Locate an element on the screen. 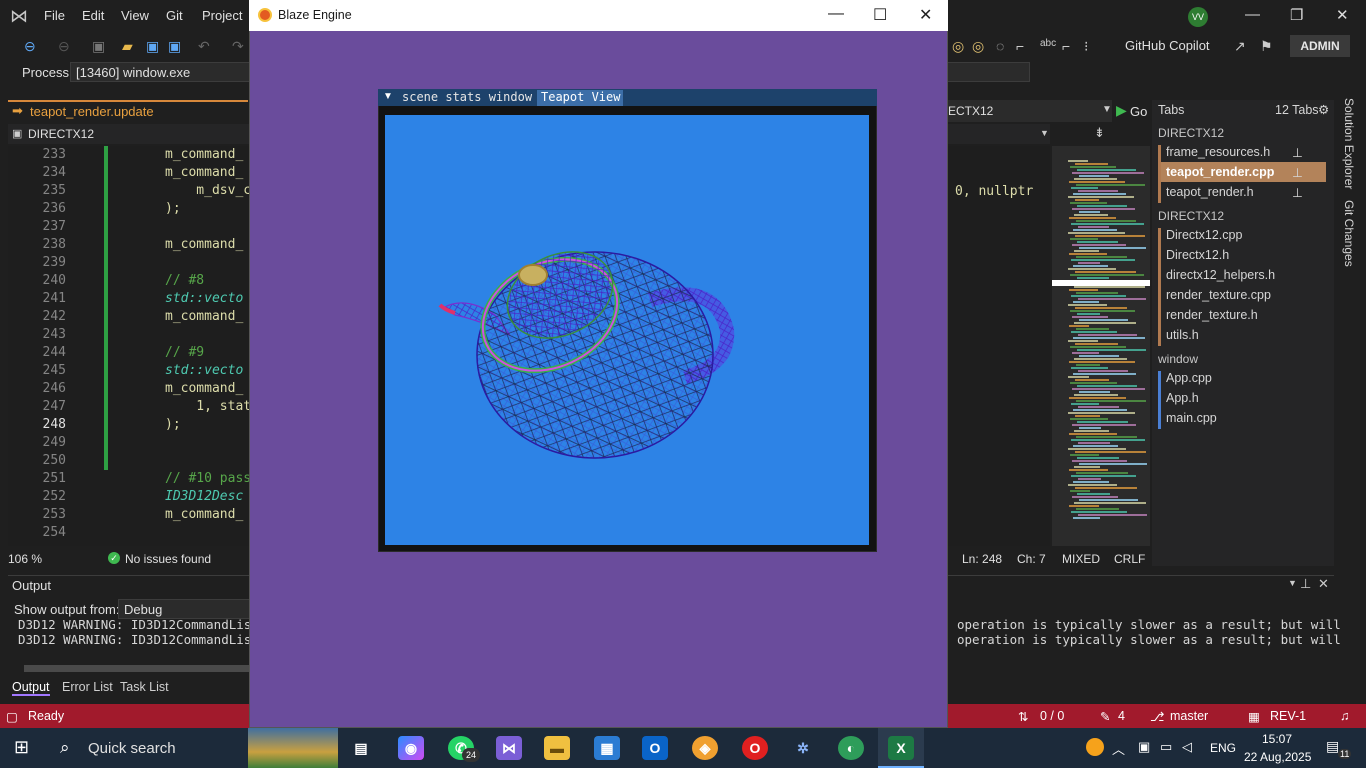  git-changes-tab: Git Changes is located at coordinates (1349, 233).